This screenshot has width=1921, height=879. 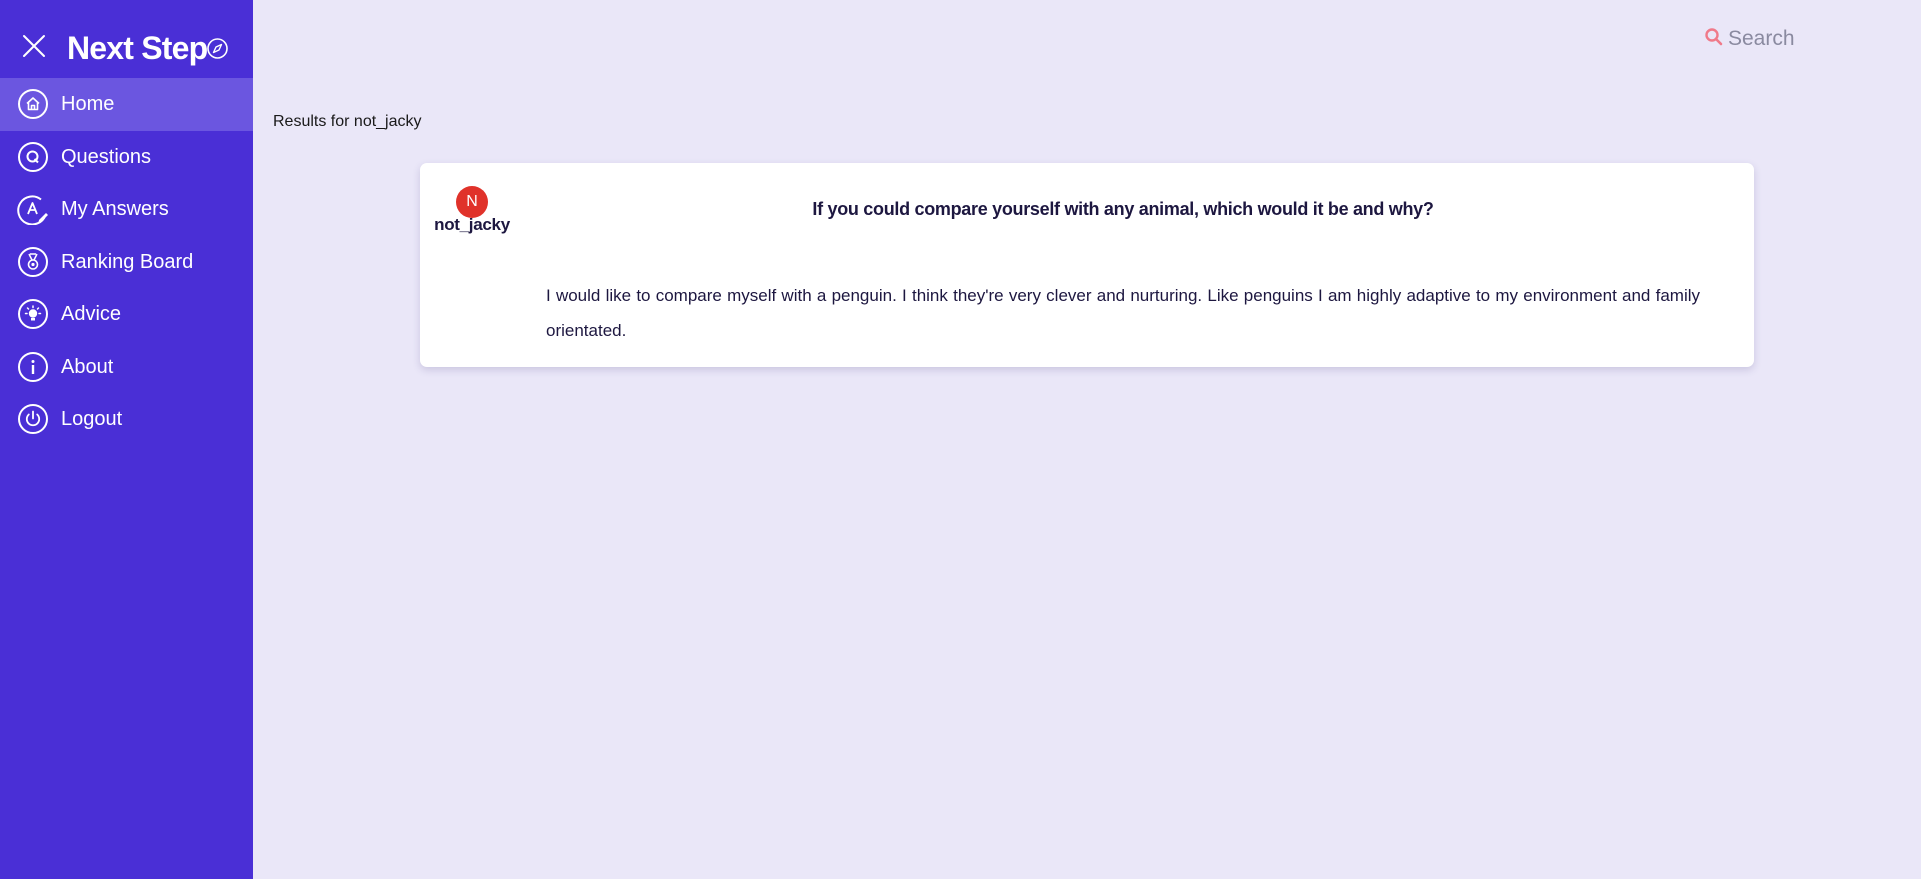 I want to click on sidebar-item-questions: Questions, so click(x=126, y=157).